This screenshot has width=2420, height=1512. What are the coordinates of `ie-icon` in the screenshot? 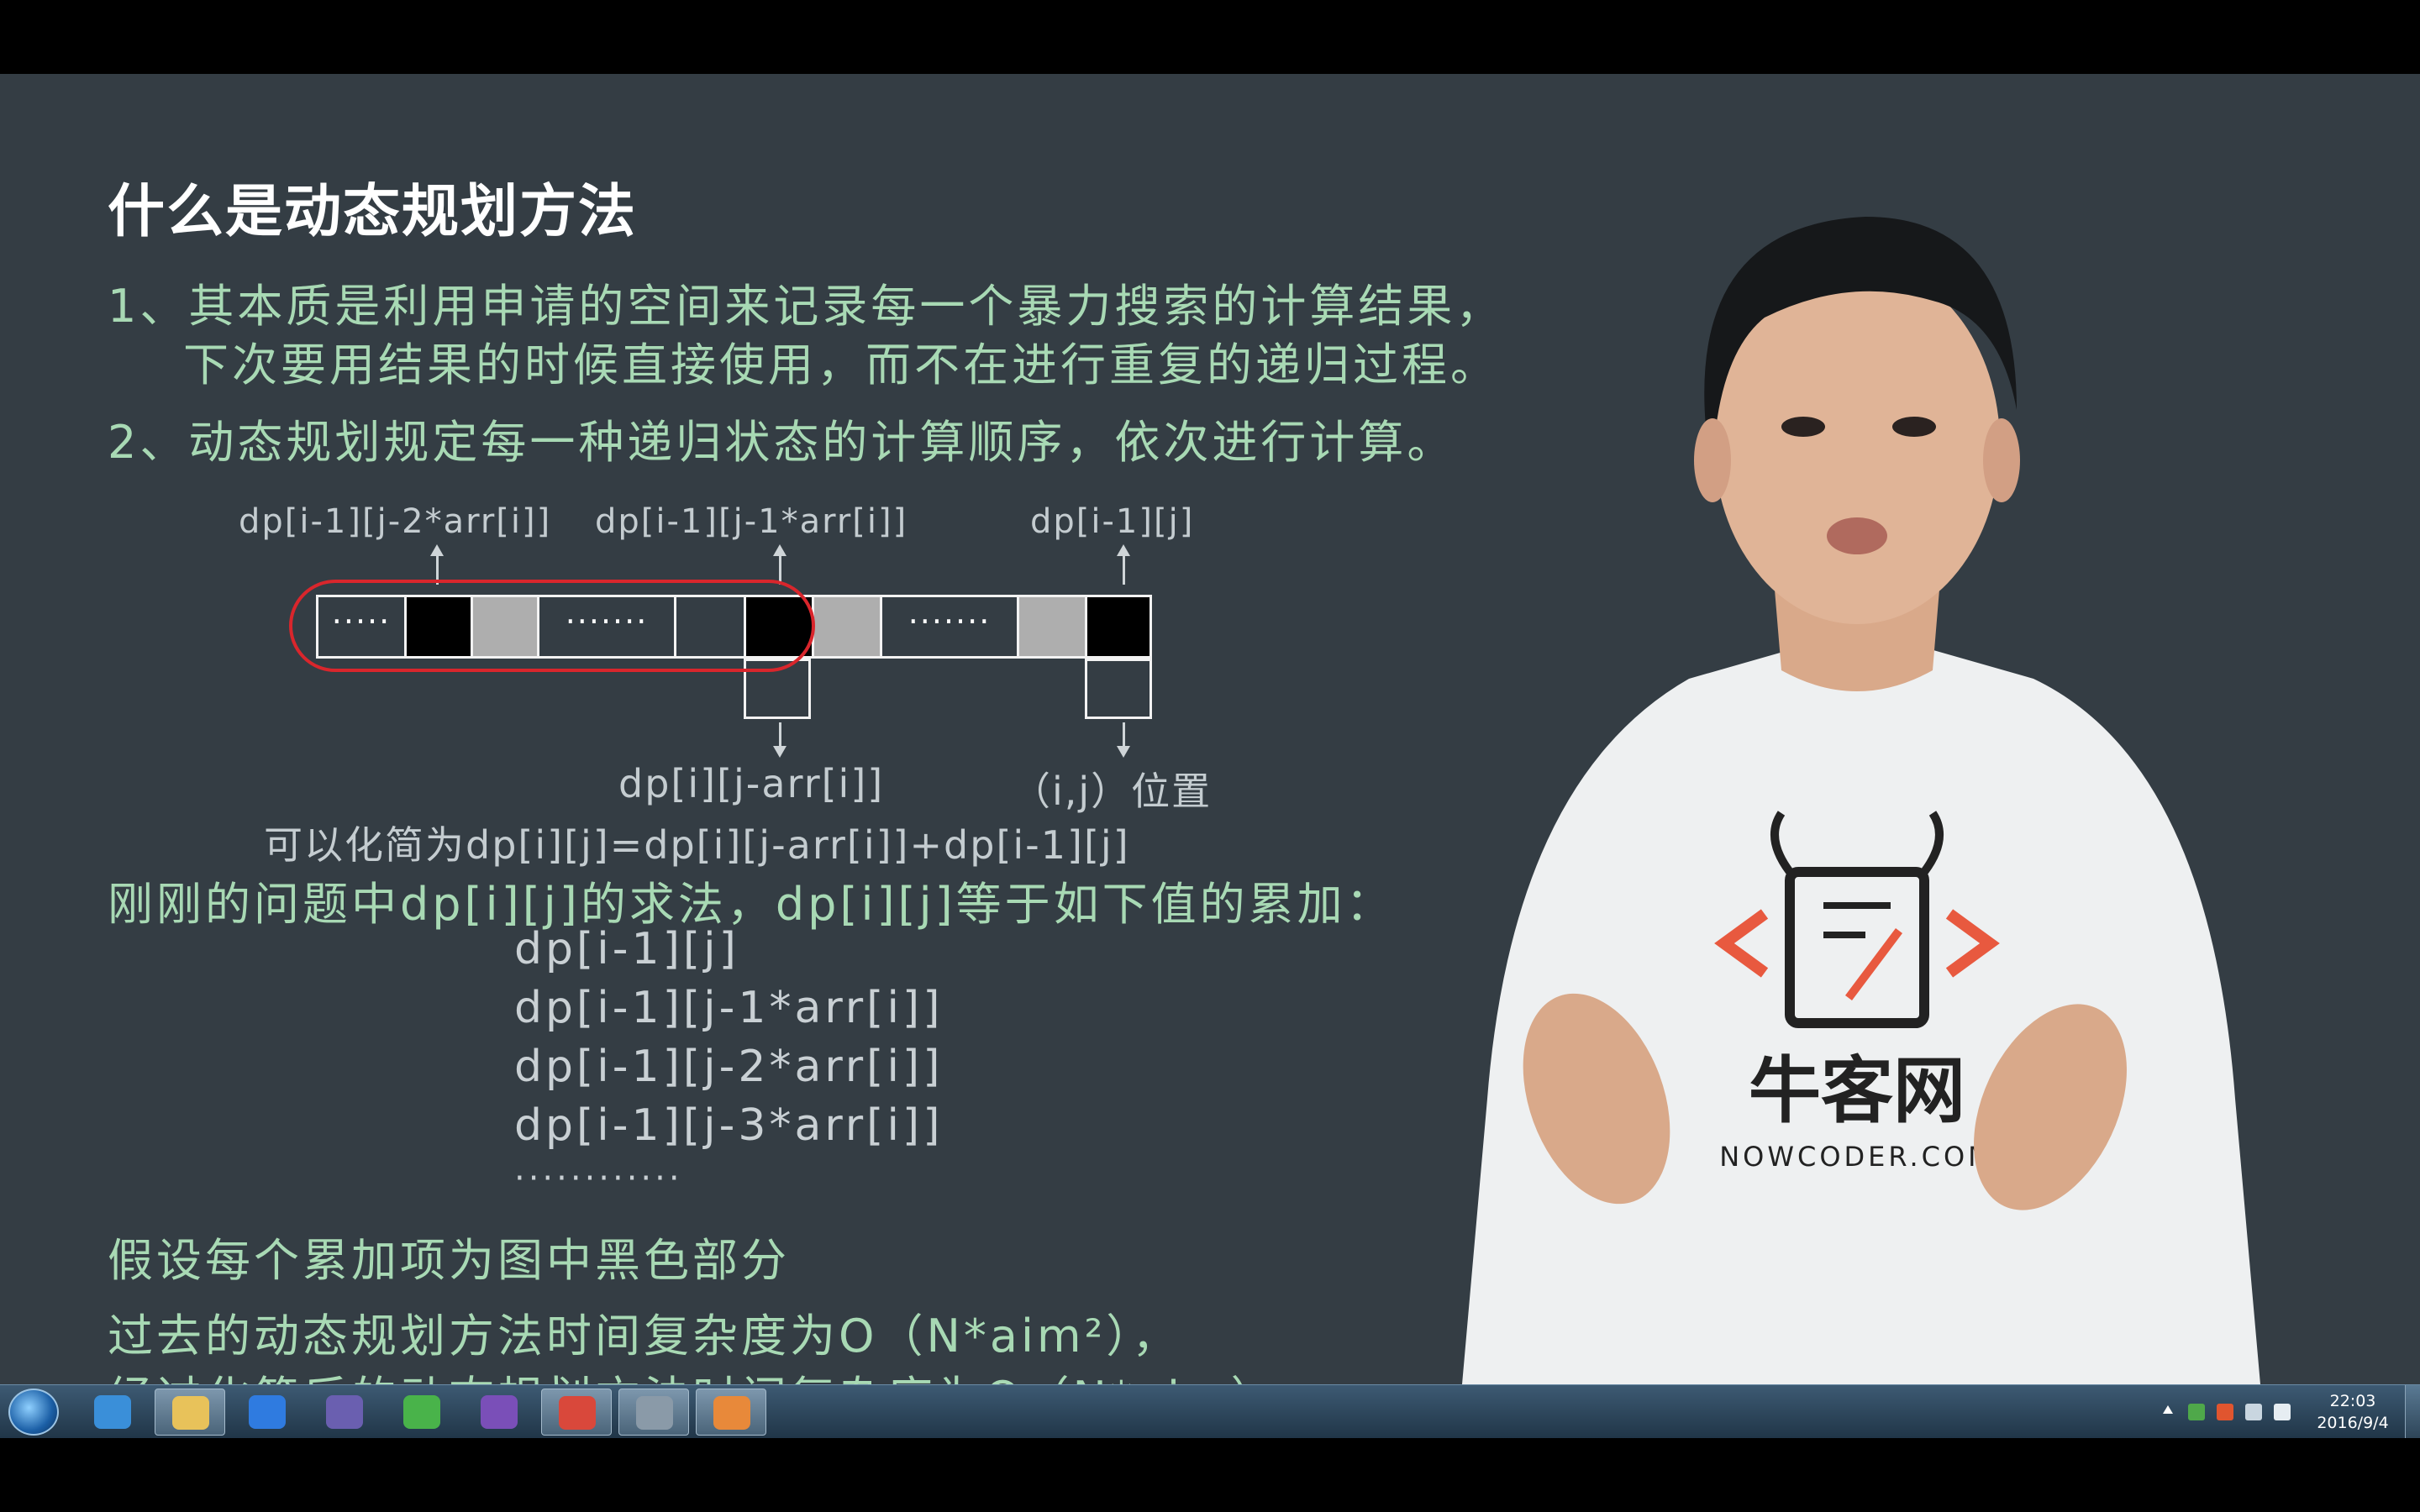 It's located at (113, 1412).